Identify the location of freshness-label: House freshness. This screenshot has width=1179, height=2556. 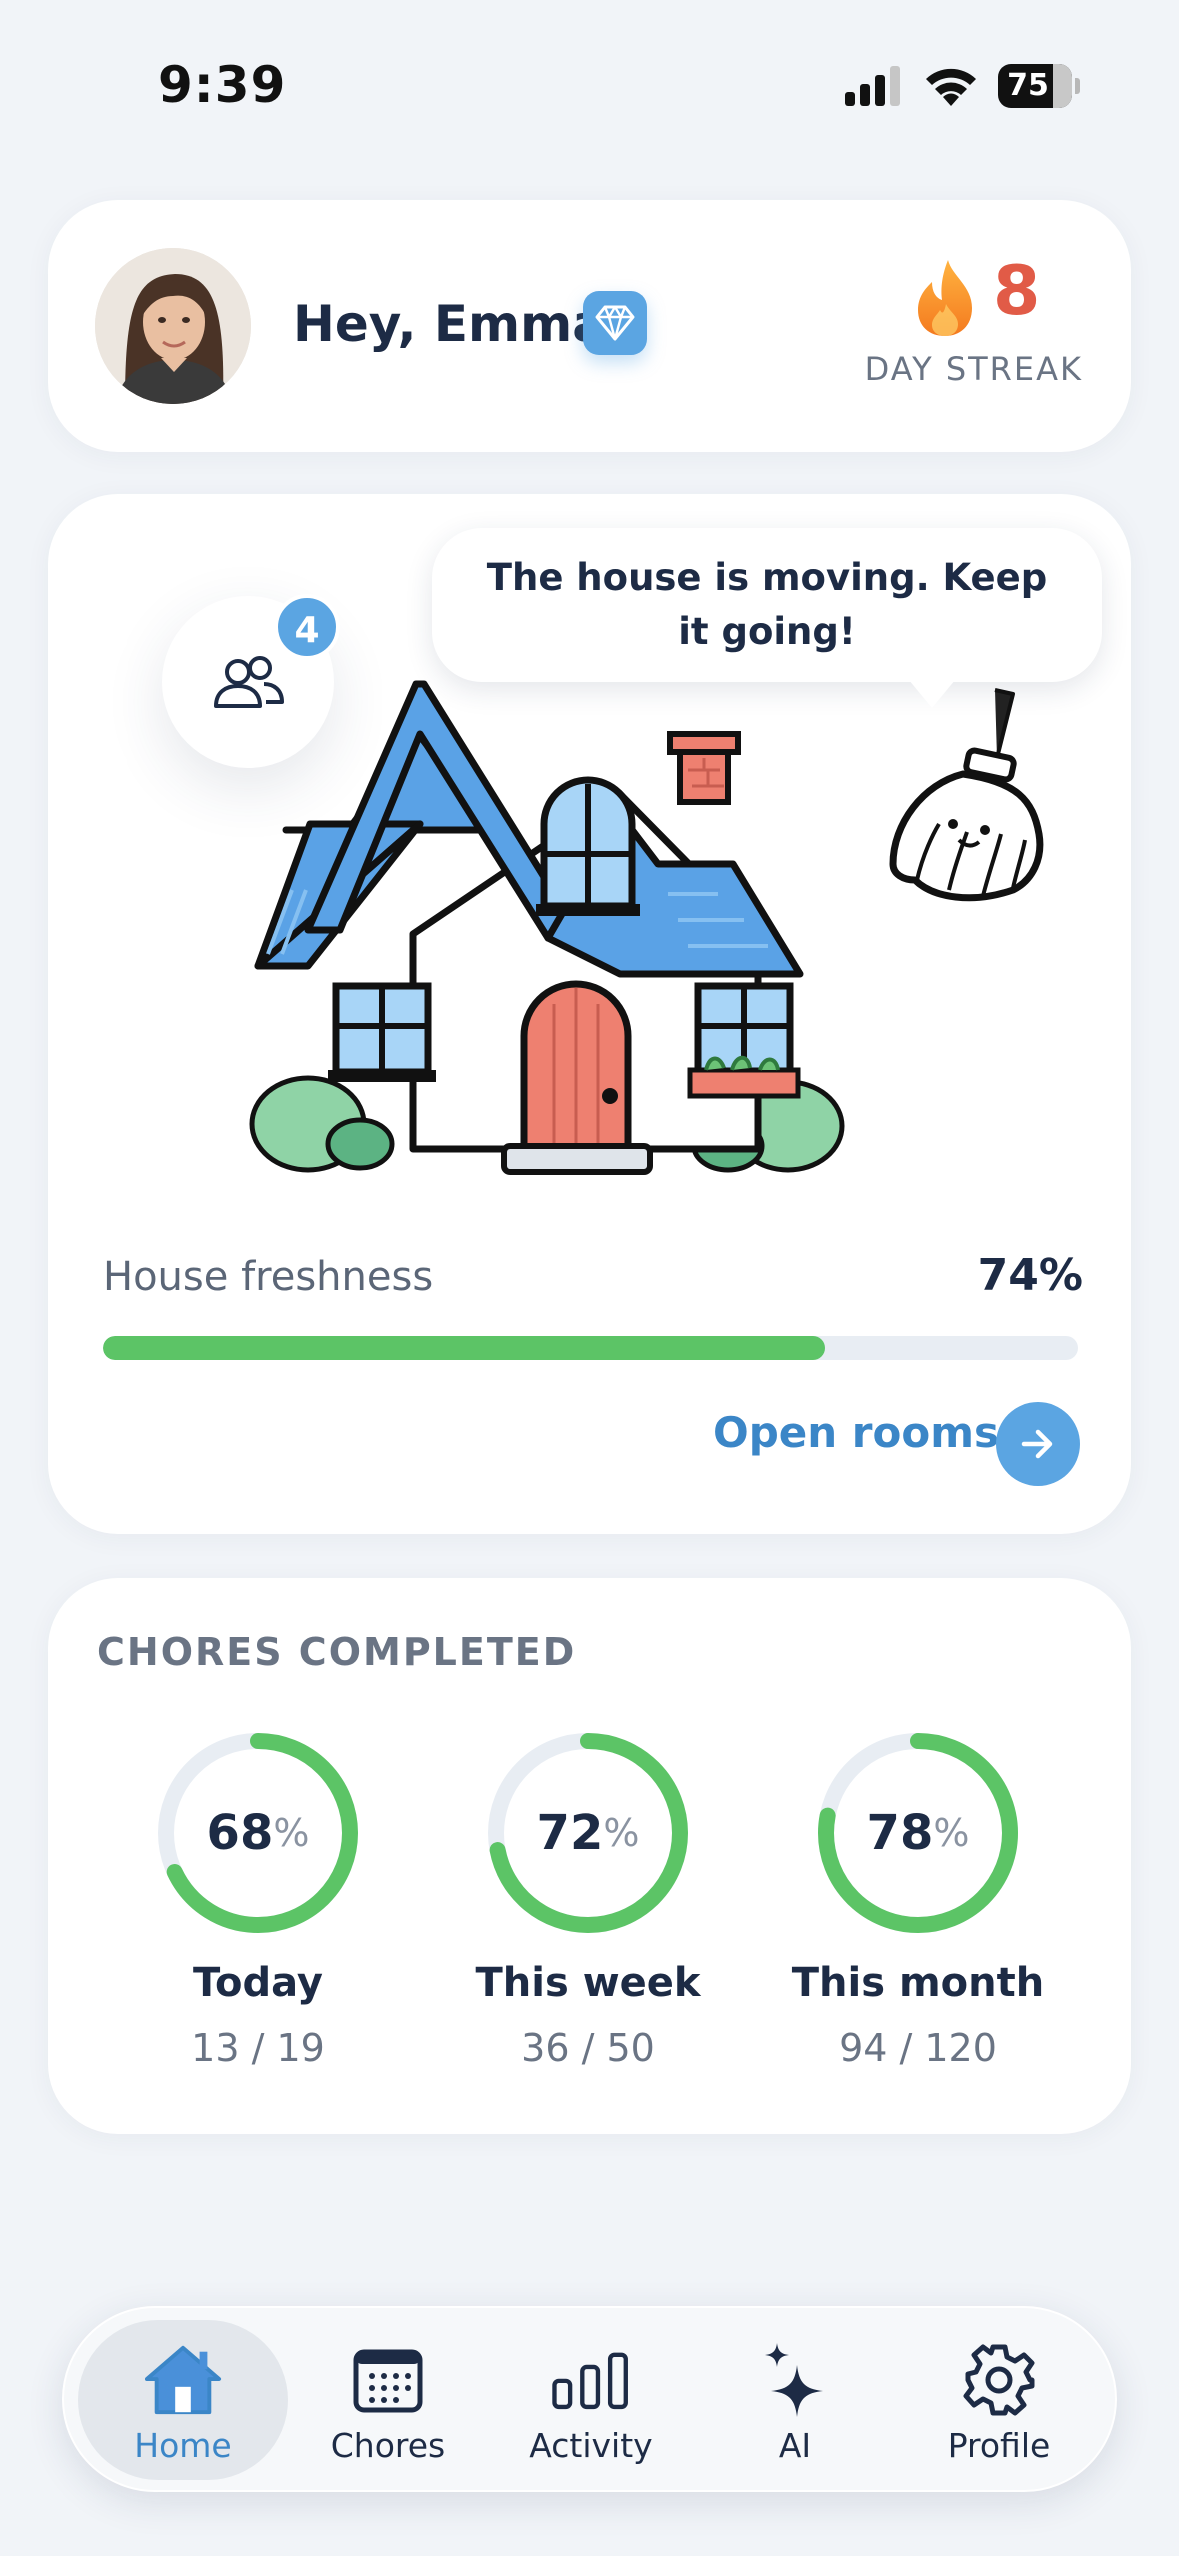
(268, 1277).